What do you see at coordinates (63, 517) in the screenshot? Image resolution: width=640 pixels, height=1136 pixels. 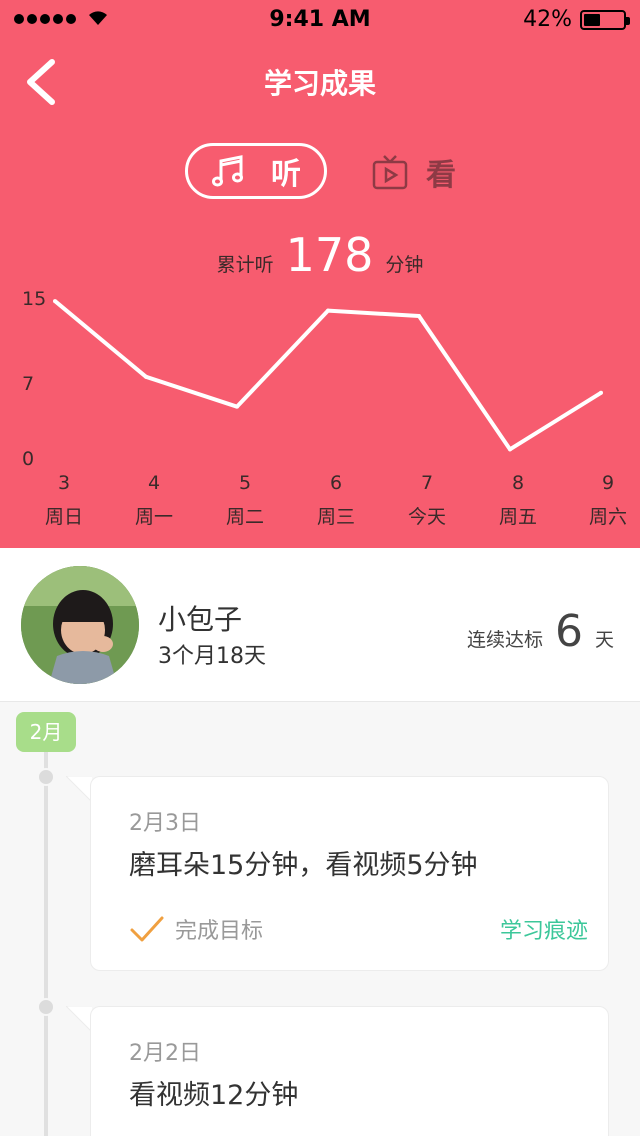 I see `x-tick-weekday: 周日` at bounding box center [63, 517].